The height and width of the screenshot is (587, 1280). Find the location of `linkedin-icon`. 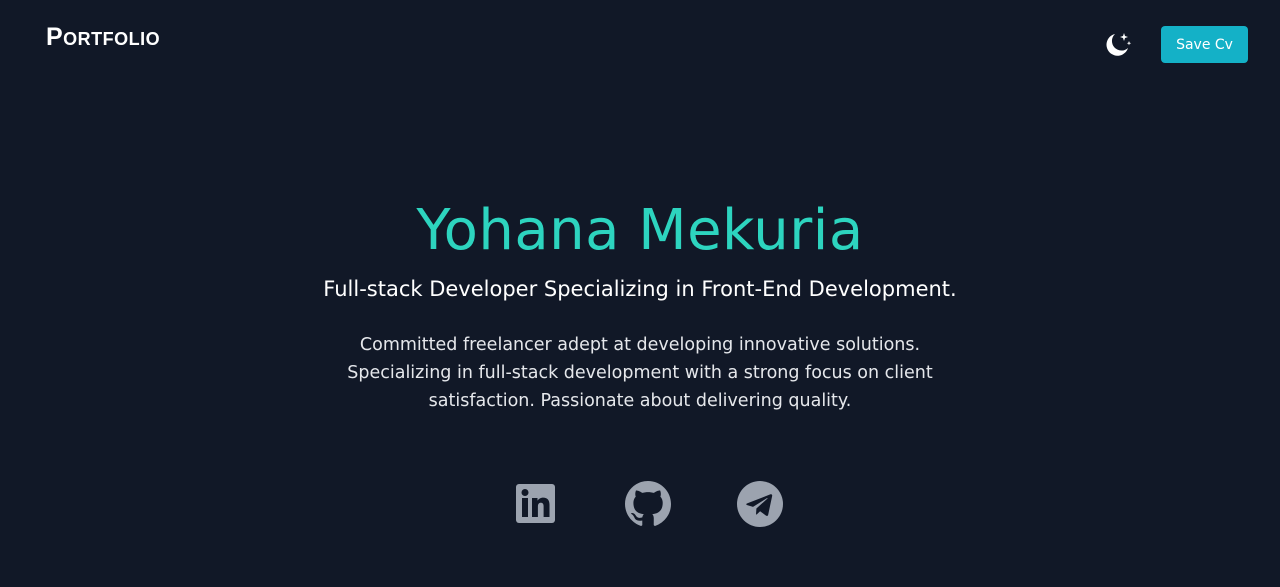

linkedin-icon is located at coordinates (535, 503).